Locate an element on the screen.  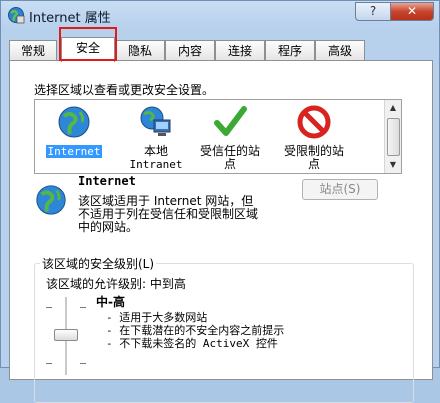
intranet-icon is located at coordinates (155, 121).